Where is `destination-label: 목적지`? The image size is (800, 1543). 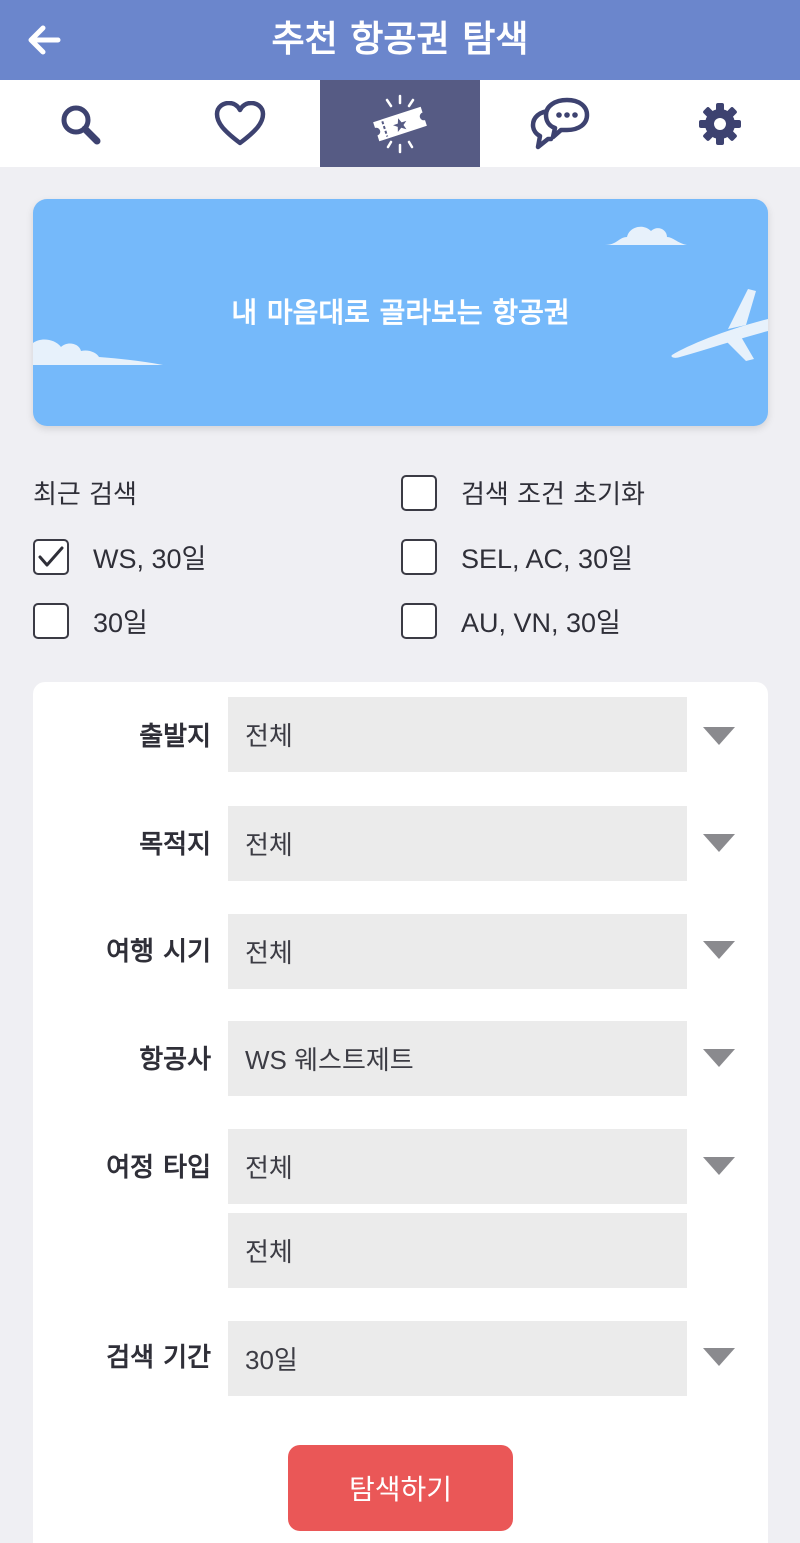
destination-label: 목적지 is located at coordinates (175, 845).